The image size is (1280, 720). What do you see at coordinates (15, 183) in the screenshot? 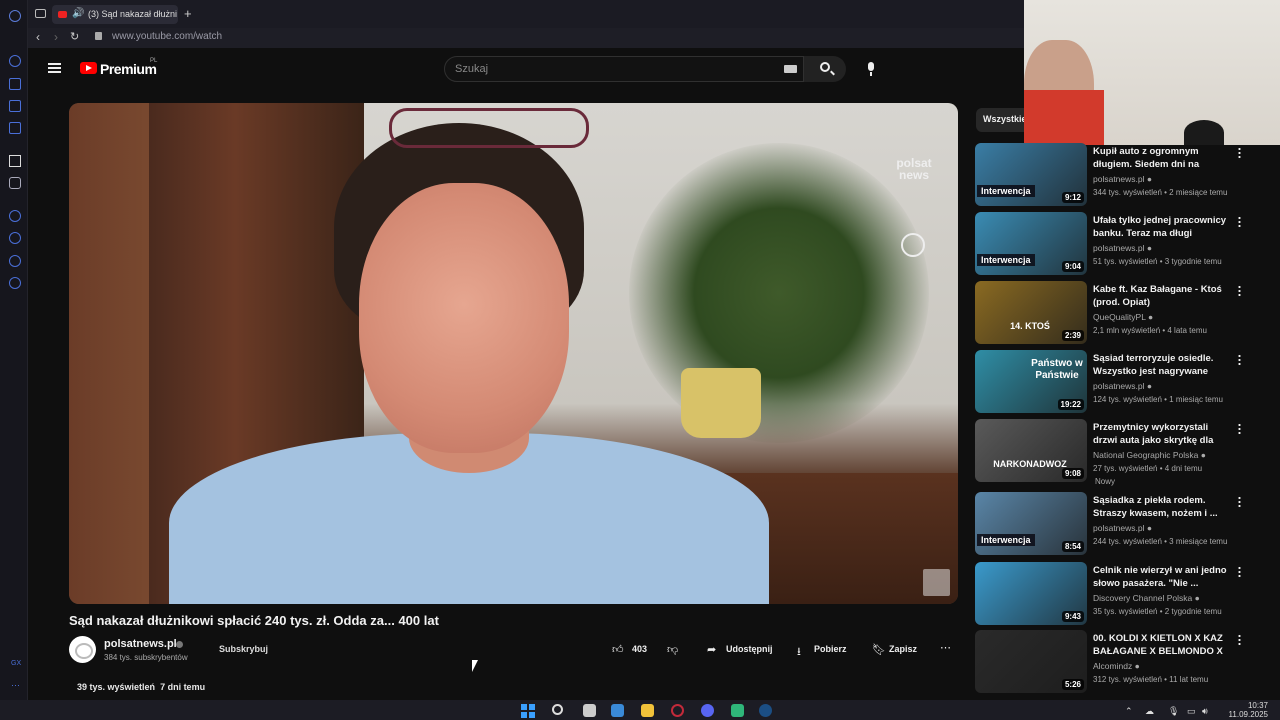
I see `discord-icon` at bounding box center [15, 183].